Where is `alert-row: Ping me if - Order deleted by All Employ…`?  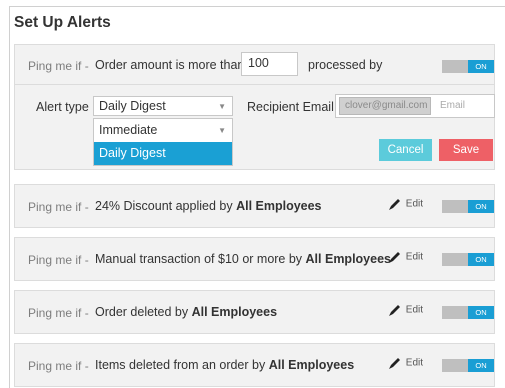 alert-row: Ping me if - Order deleted by All Employ… is located at coordinates (254, 312).